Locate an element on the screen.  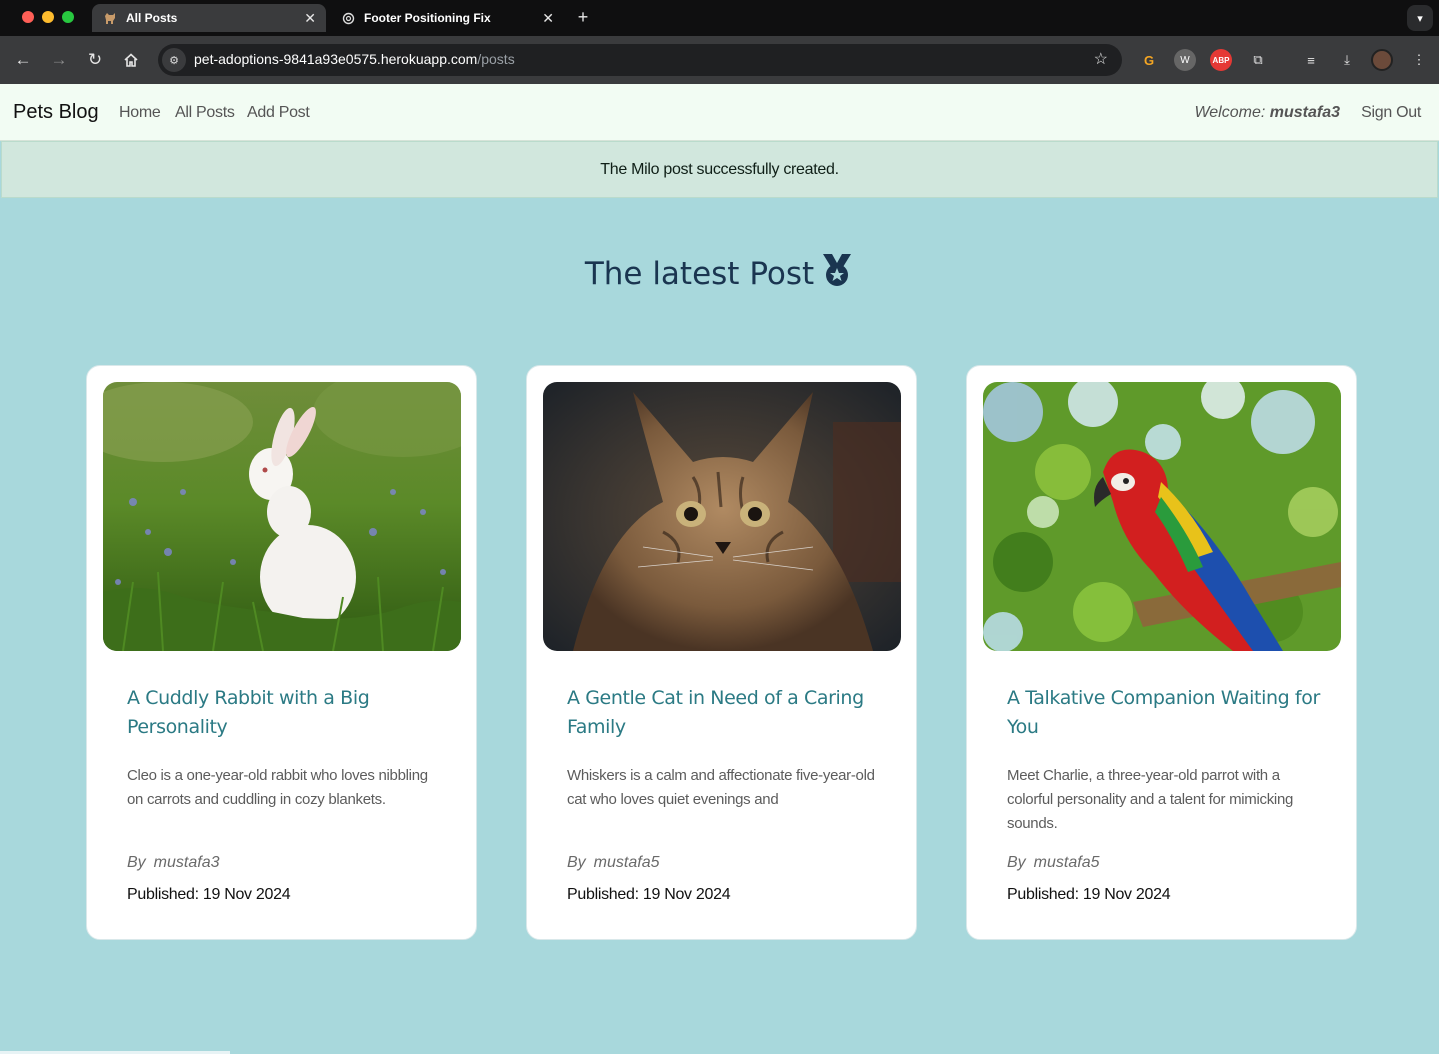
medal-icon is located at coordinates (837, 274).